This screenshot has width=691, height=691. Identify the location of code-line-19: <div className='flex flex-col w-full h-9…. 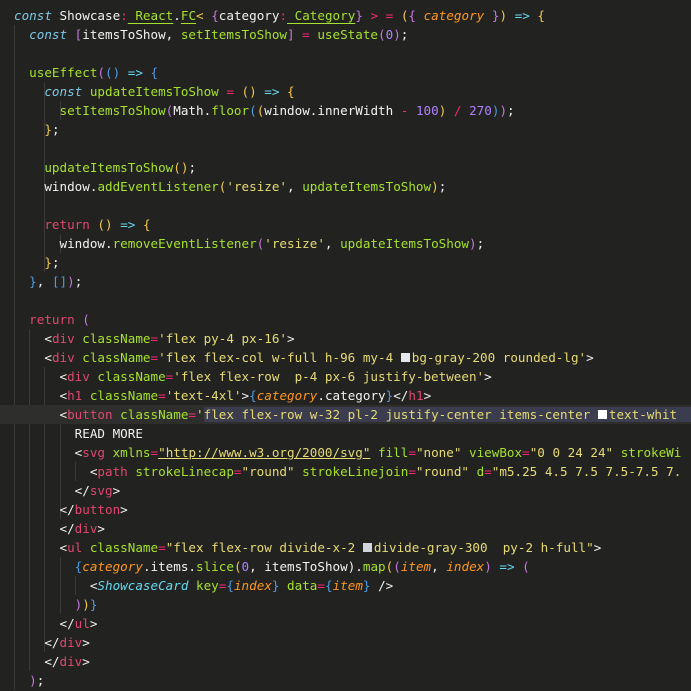
(345, 357).